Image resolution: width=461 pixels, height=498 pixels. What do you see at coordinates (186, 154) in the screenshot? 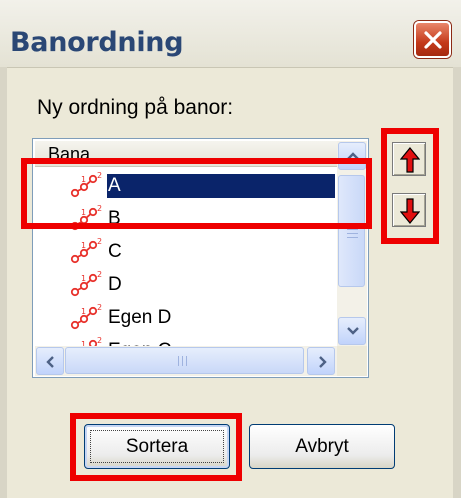
I see `column-header-course: Bana` at bounding box center [186, 154].